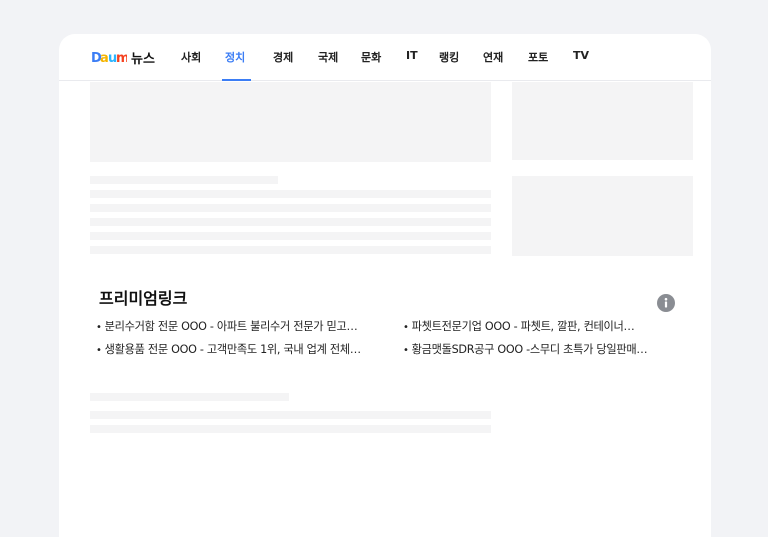 The image size is (768, 537). I want to click on news-header: D a u m 뉴스 사회 정치 경제 국제 문화 IT 랭킹 연재 포토 TV, so click(385, 57).